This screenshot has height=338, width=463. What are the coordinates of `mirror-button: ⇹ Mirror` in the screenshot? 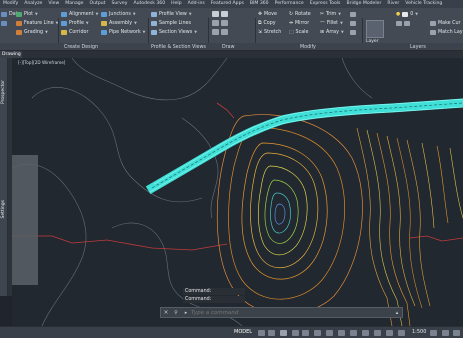 It's located at (299, 23).